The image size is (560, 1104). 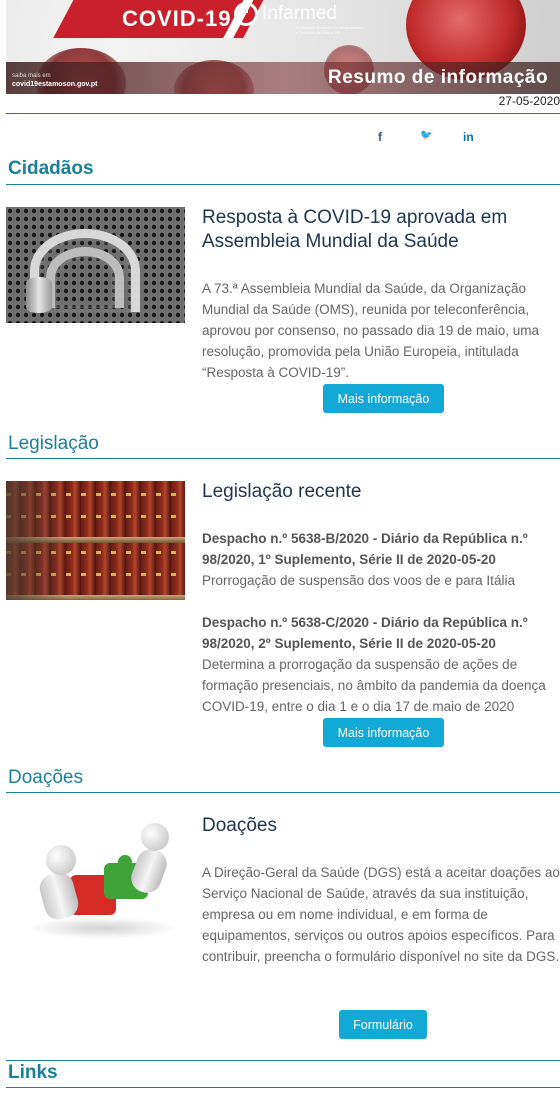 What do you see at coordinates (33, 1072) in the screenshot?
I see `section-title-links: Links` at bounding box center [33, 1072].